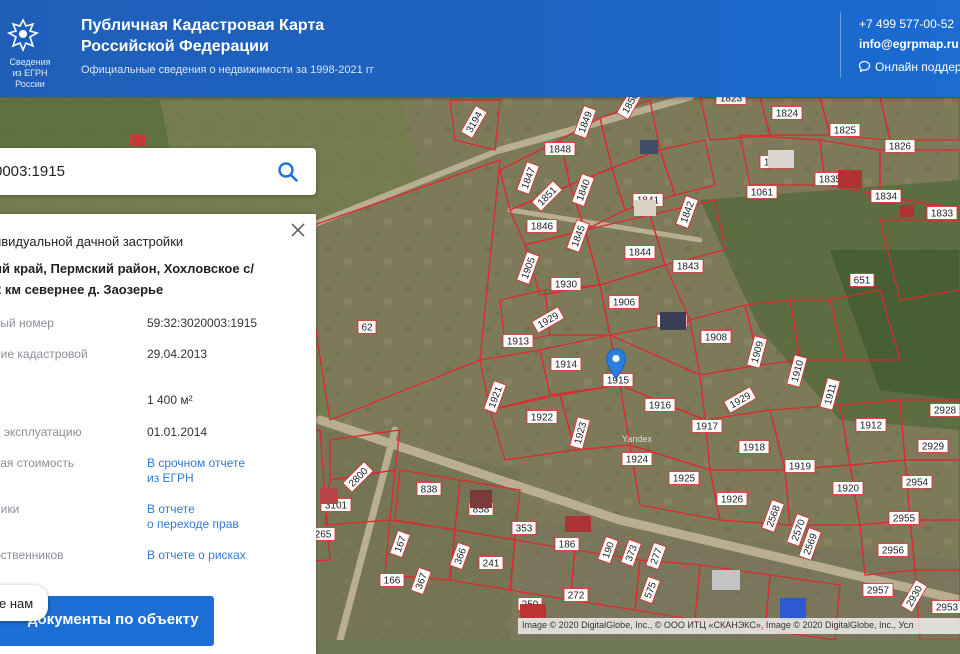 The image size is (960, 654). I want to click on parcel-number-text: 166, so click(392, 581).